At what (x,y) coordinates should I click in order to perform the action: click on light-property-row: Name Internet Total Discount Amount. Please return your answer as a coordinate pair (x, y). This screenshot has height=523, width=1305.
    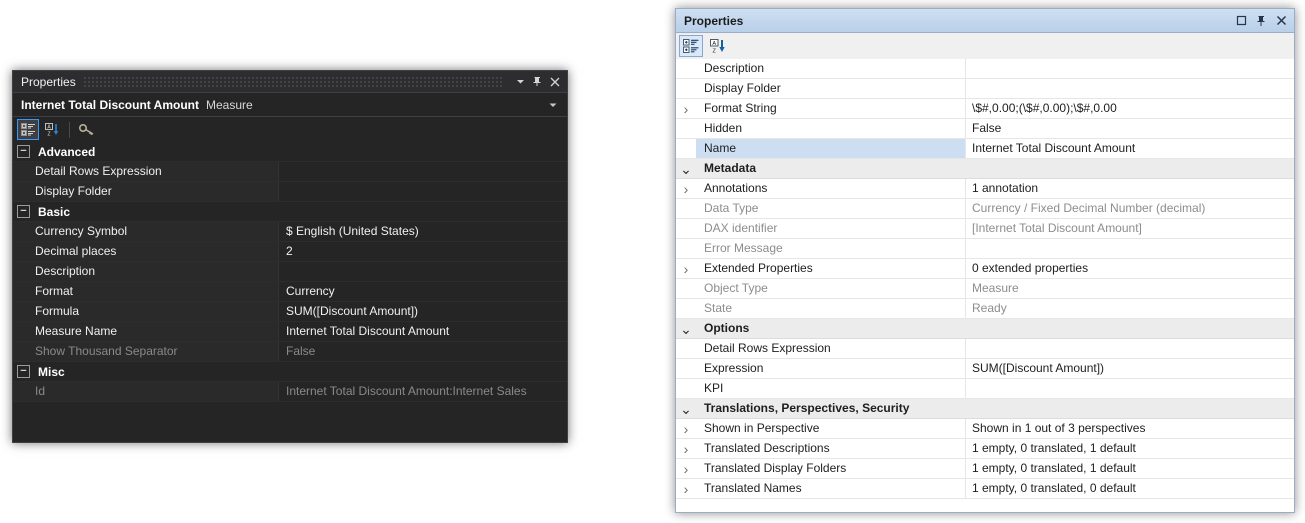
    Looking at the image, I should click on (985, 149).